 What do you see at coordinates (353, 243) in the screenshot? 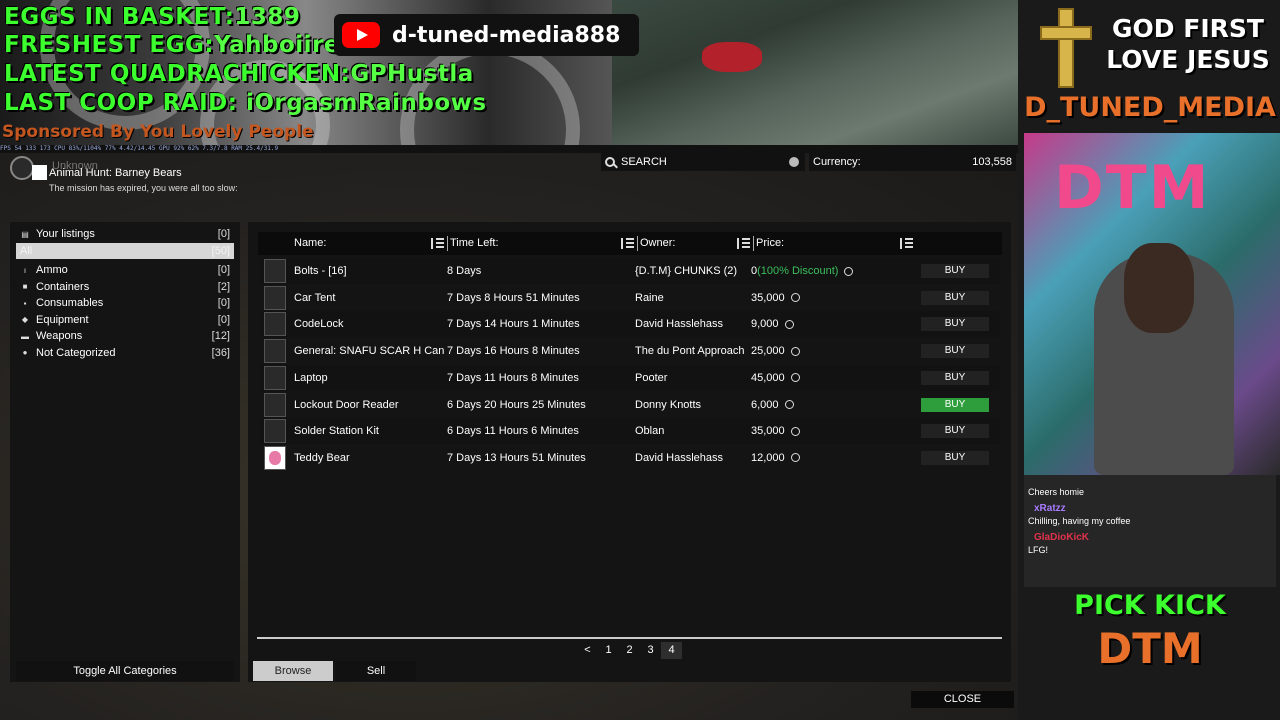
I see `column-name-header: Name:` at bounding box center [353, 243].